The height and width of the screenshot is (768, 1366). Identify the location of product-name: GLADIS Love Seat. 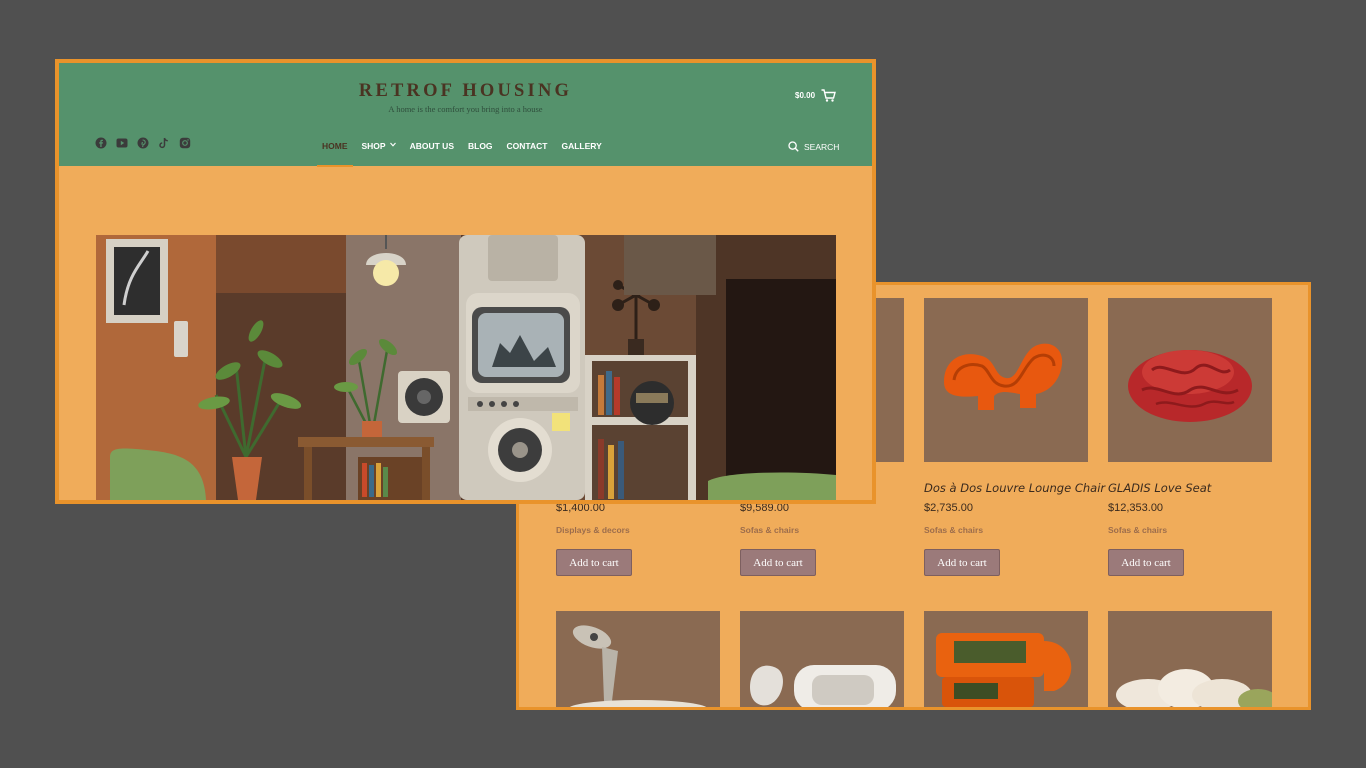
(1159, 488).